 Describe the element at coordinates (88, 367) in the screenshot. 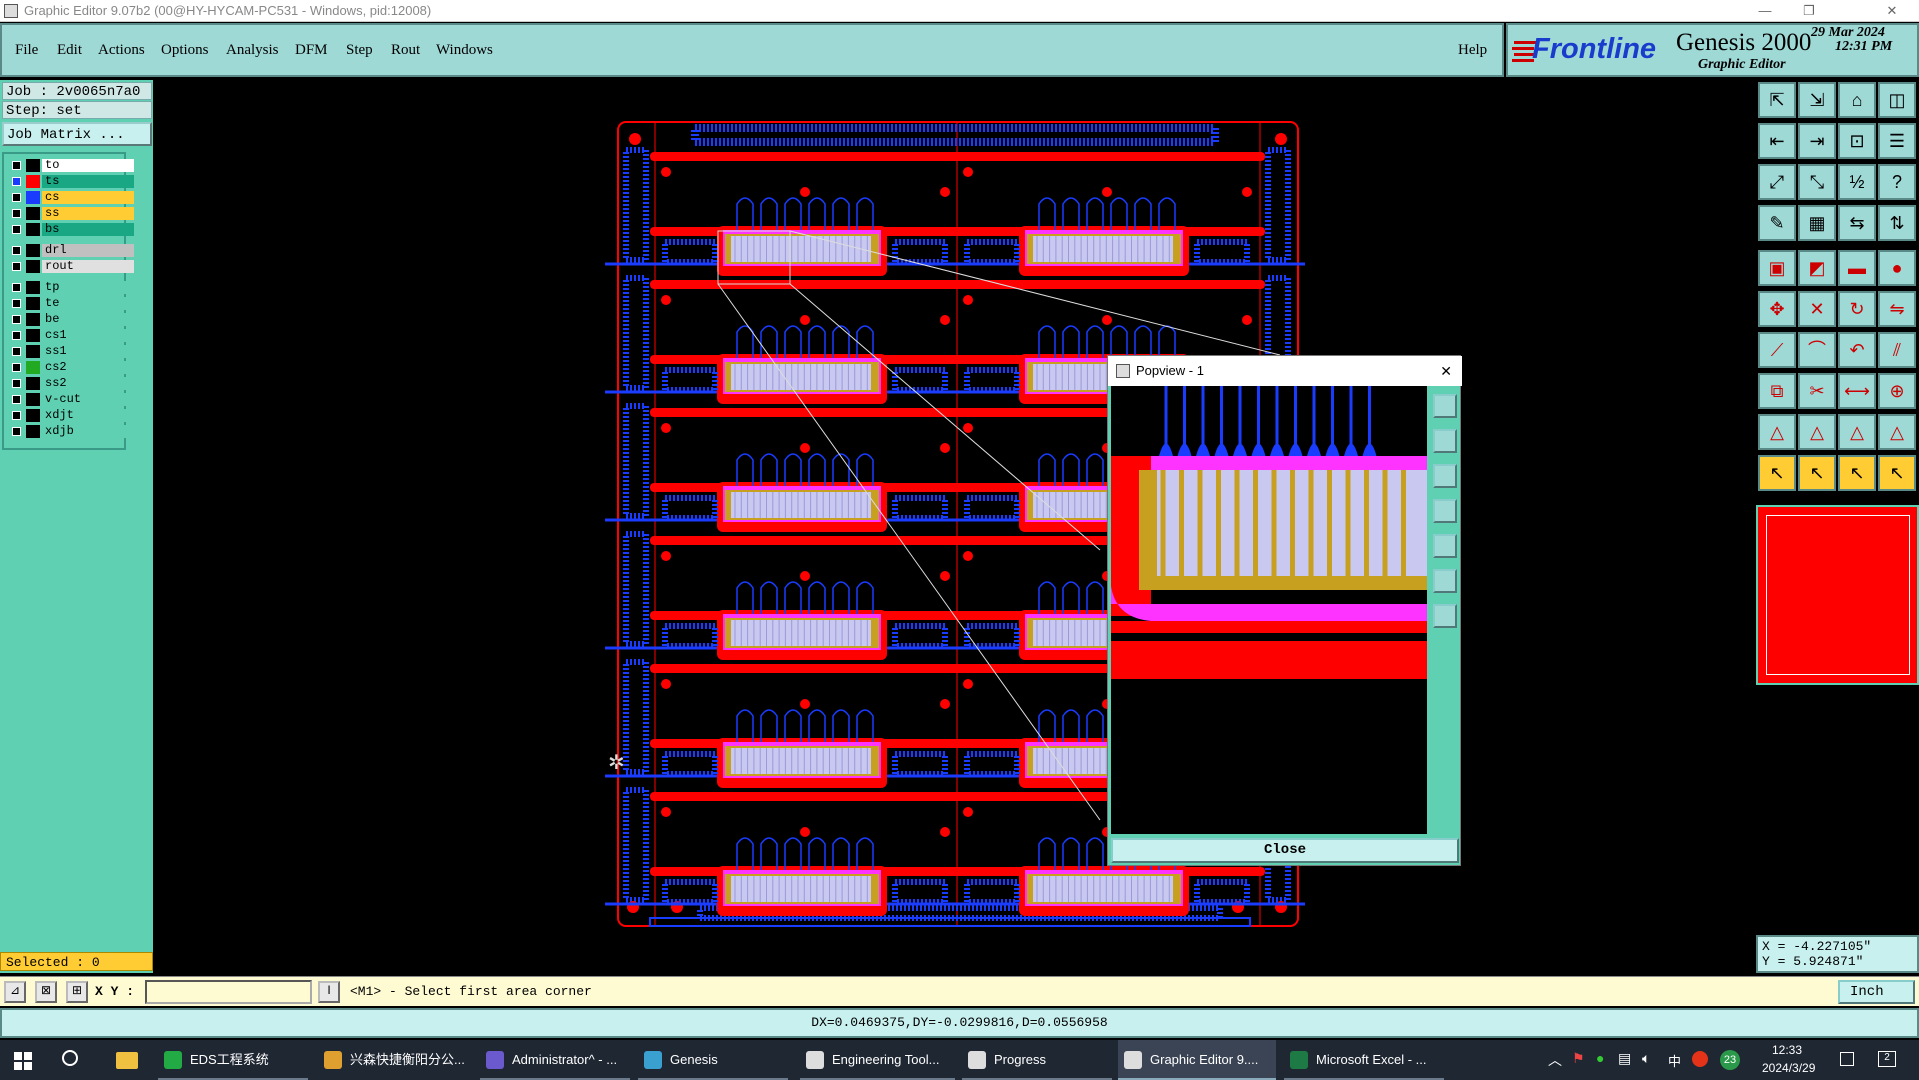

I see `layer-name: cs2` at that location.